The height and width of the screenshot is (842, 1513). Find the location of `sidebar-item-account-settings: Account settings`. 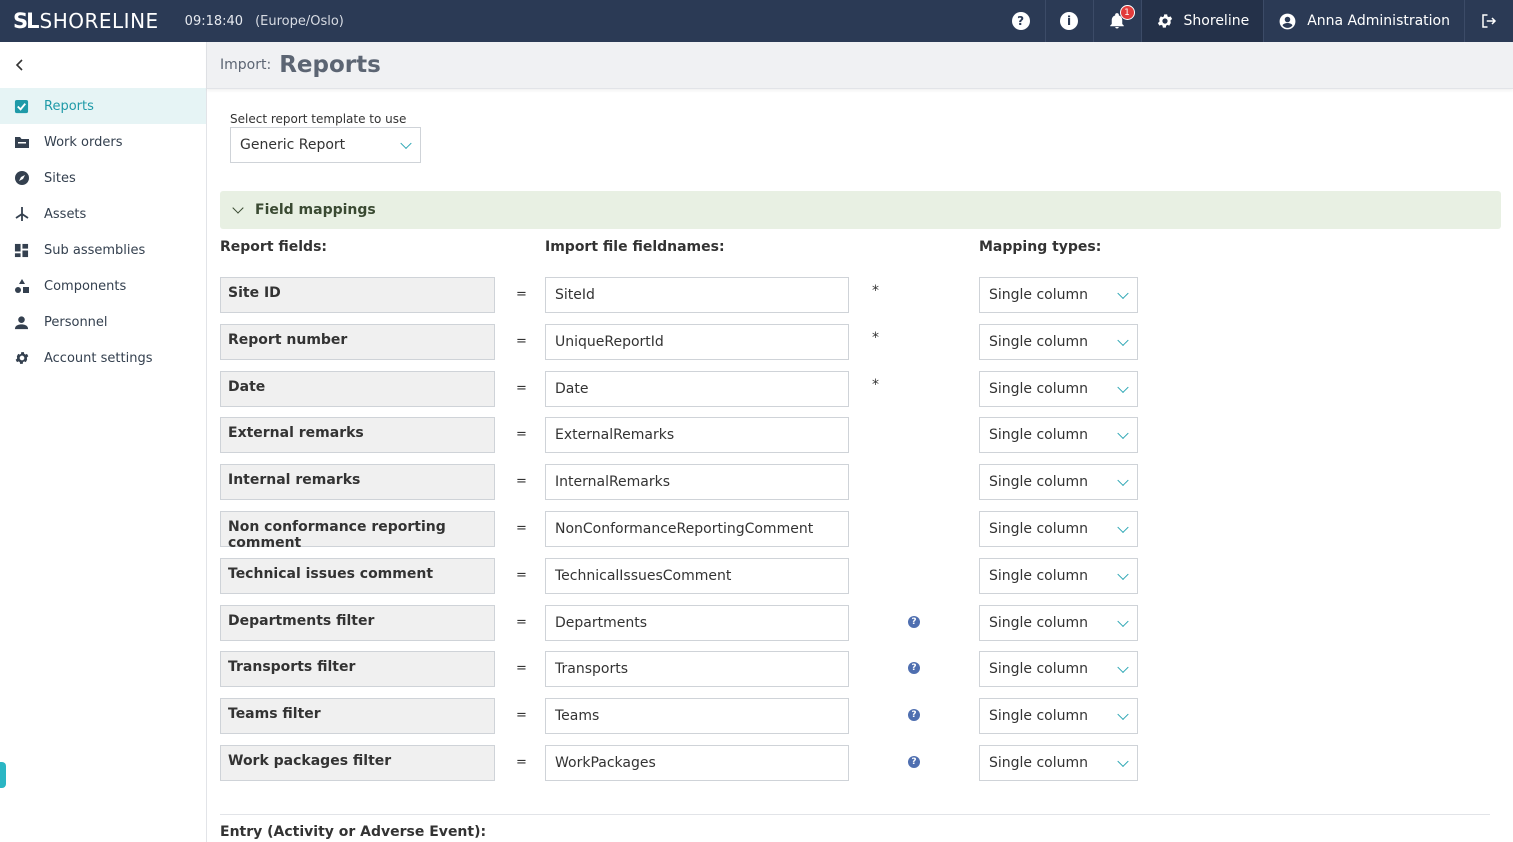

sidebar-item-account-settings: Account settings is located at coordinates (103, 358).